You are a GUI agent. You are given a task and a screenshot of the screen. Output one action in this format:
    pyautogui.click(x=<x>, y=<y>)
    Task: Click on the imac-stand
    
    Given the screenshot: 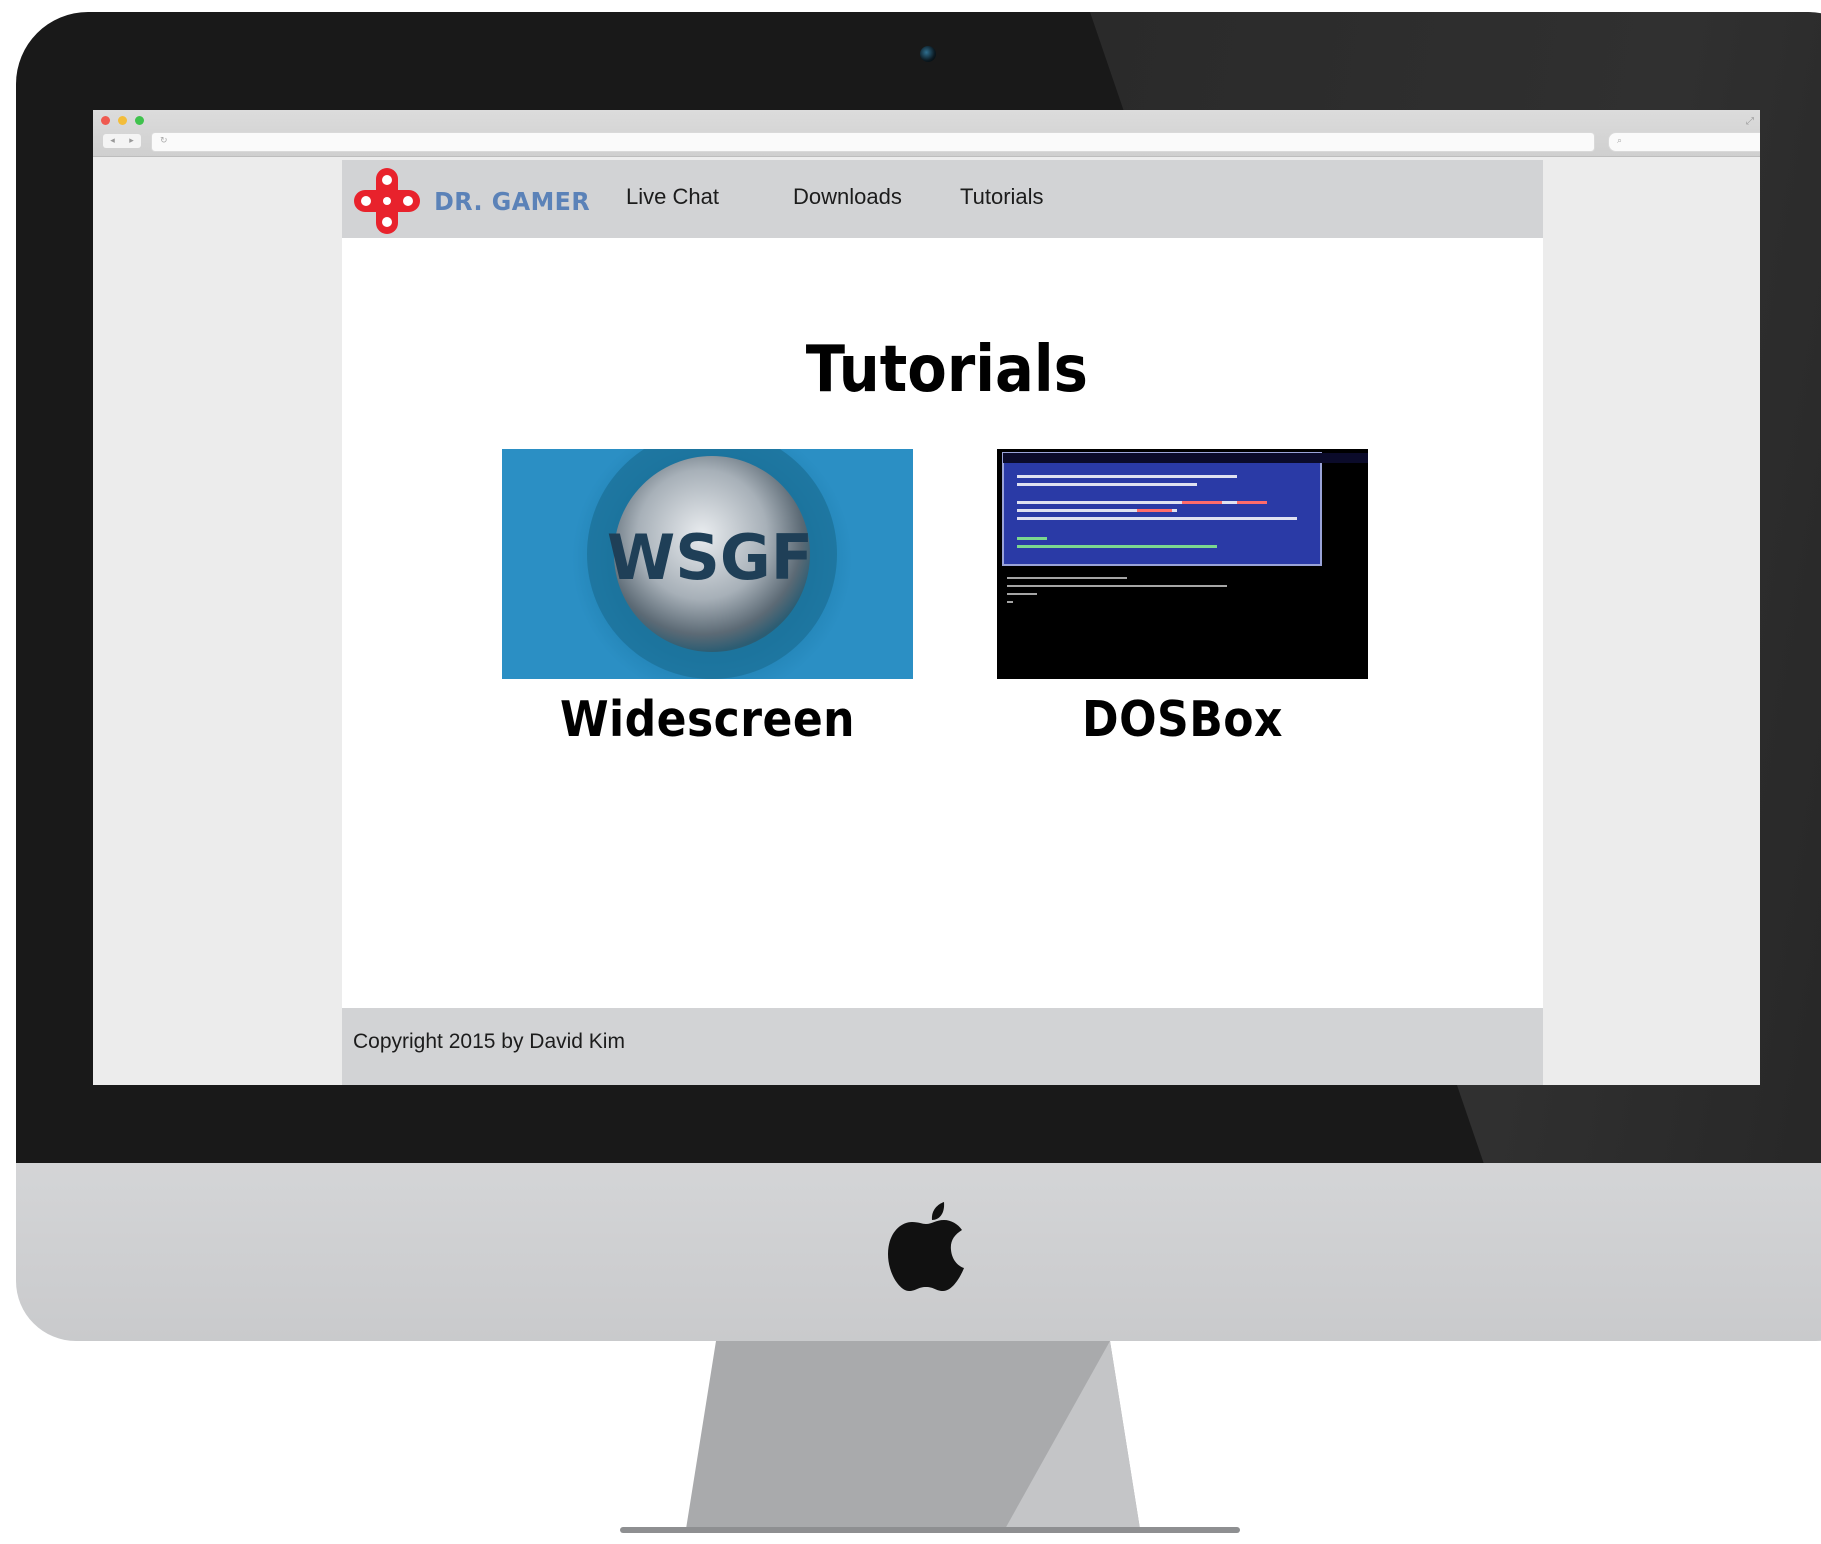 What is the action you would take?
    pyautogui.click(x=930, y=1437)
    